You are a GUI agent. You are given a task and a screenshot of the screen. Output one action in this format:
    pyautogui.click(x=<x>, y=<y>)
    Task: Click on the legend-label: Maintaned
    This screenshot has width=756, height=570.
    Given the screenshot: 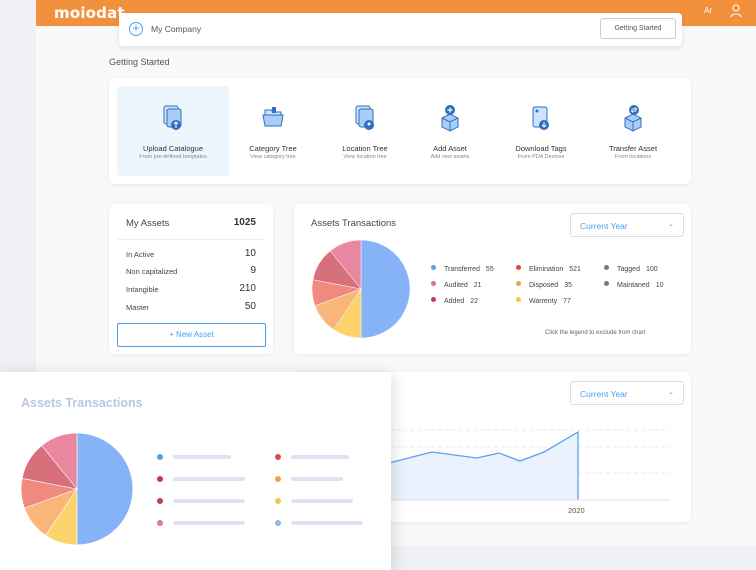 What is the action you would take?
    pyautogui.click(x=633, y=285)
    